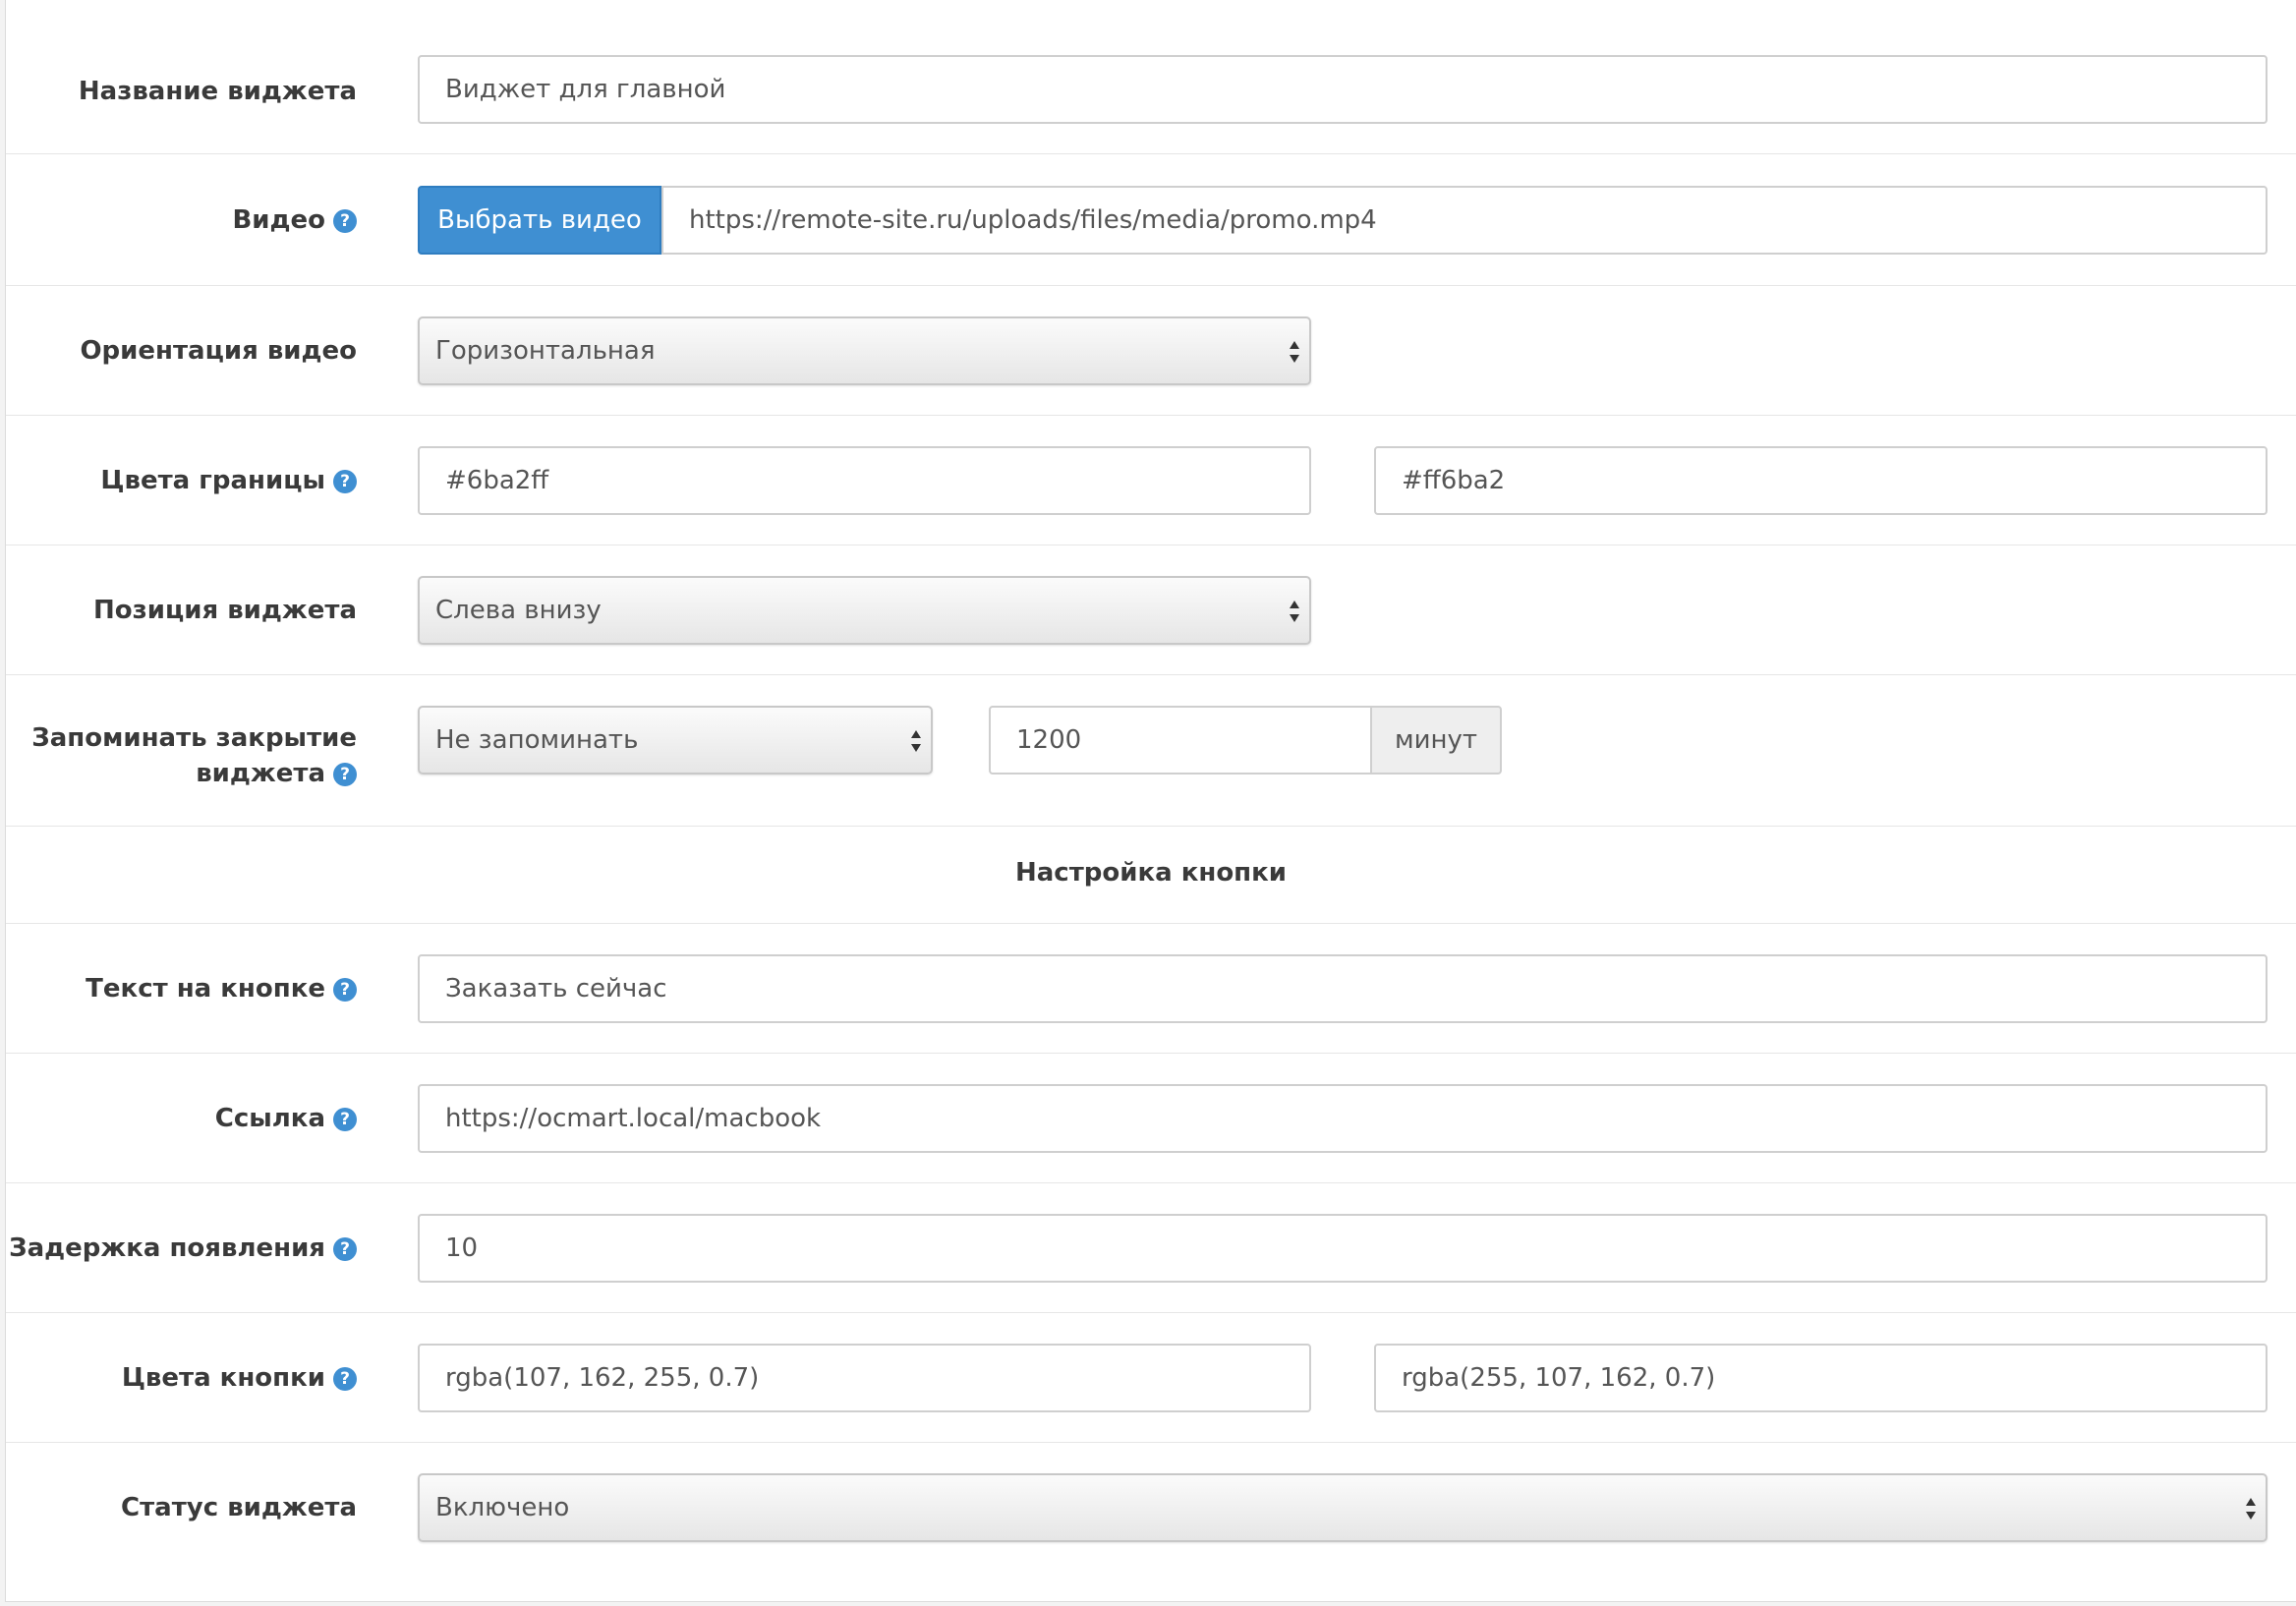 Image resolution: width=2296 pixels, height=1606 pixels. Describe the element at coordinates (239, 1508) in the screenshot. I see `status-label: Статус виджета` at that location.